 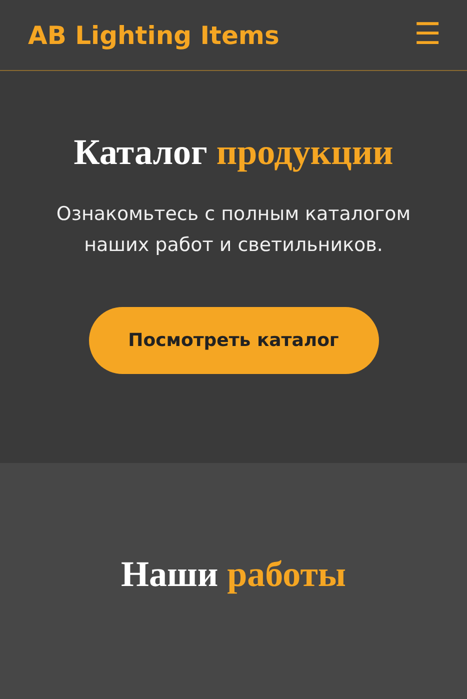 What do you see at coordinates (233, 574) in the screenshot?
I see `section-title: Наши работы` at bounding box center [233, 574].